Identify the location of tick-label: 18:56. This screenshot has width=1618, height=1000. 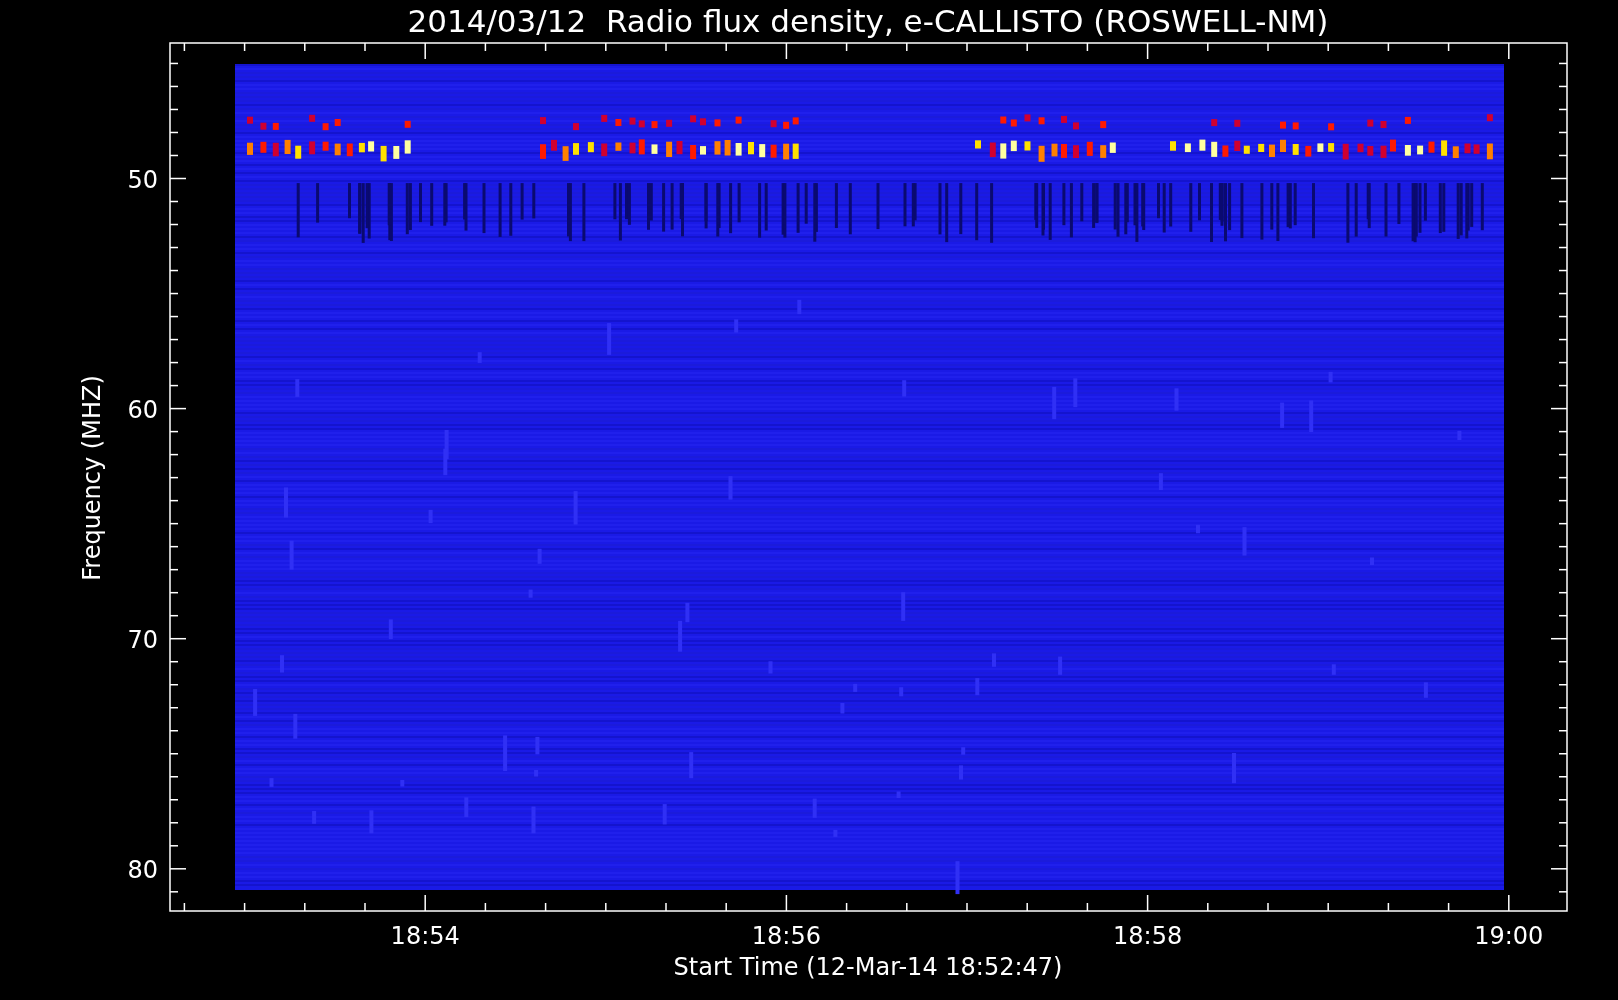
(786, 936).